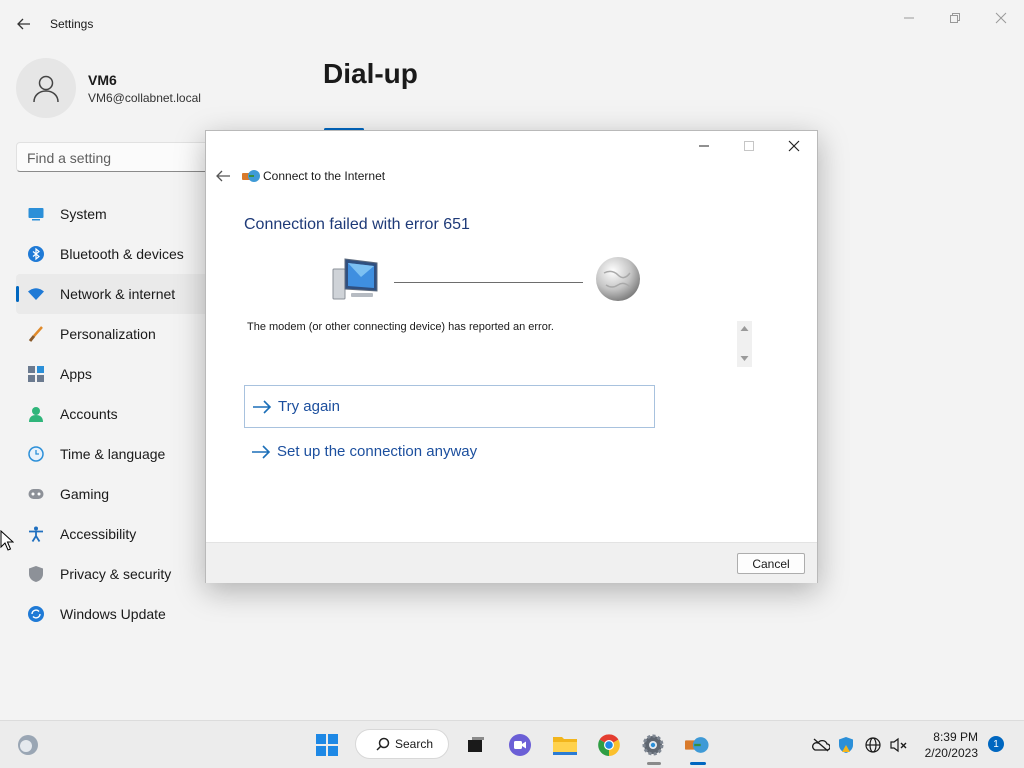  Describe the element at coordinates (36, 614) in the screenshot. I see `update-icon` at that location.